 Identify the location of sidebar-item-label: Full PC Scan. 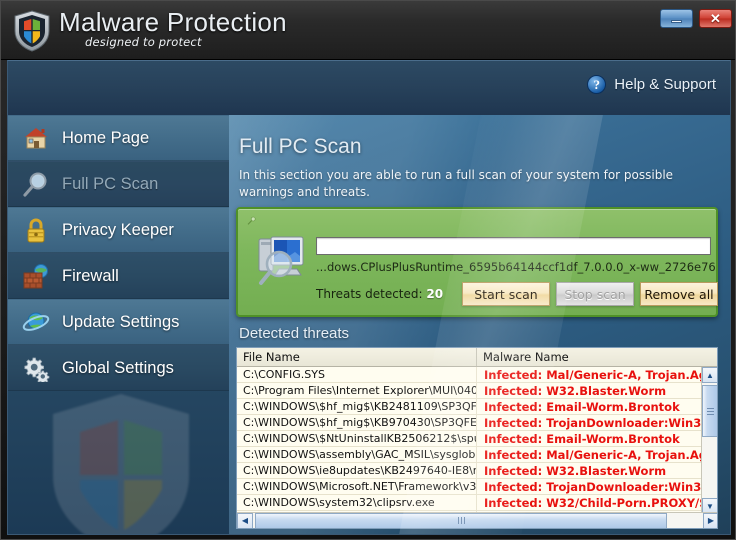
(110, 183).